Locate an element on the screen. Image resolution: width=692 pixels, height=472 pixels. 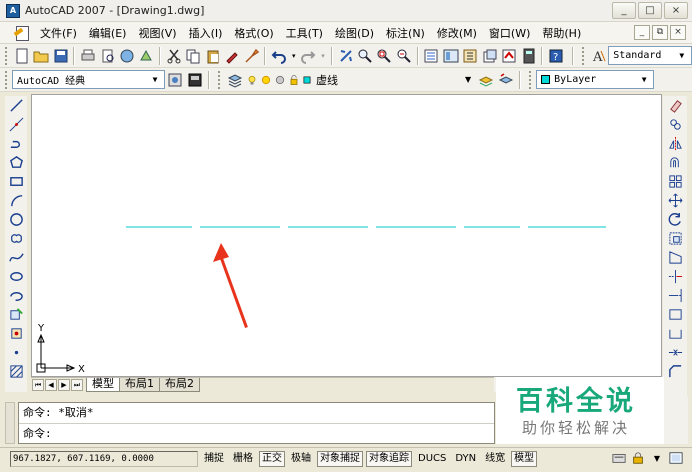
break-at-point-icon is located at coordinates (675, 314).